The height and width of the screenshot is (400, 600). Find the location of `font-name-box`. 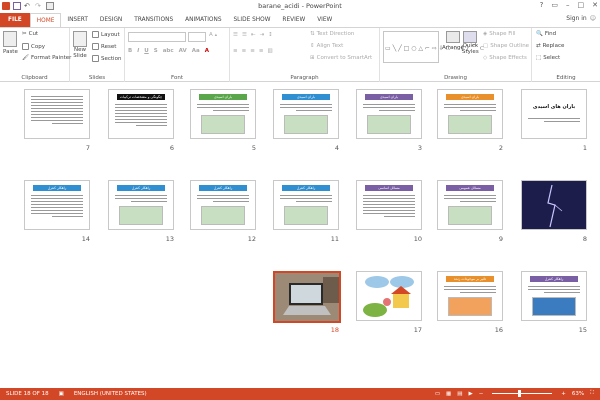

font-name-box is located at coordinates (157, 37).